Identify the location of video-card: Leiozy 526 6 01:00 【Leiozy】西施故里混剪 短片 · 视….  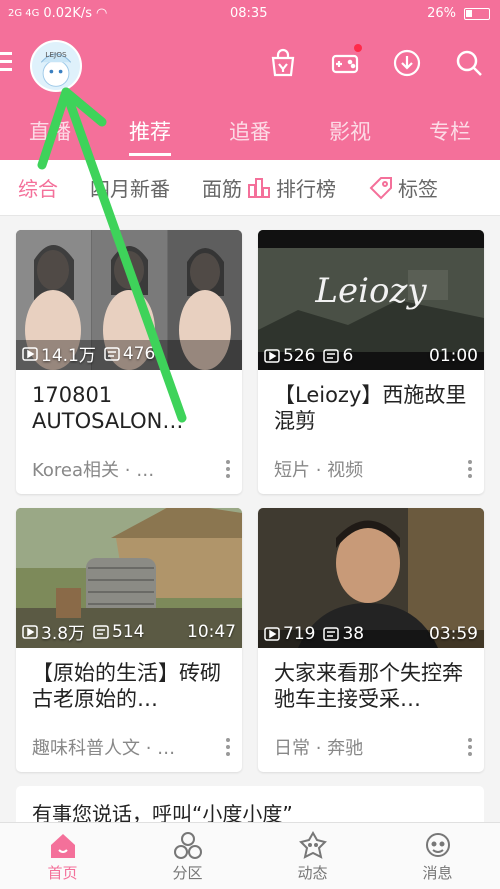
(371, 362).